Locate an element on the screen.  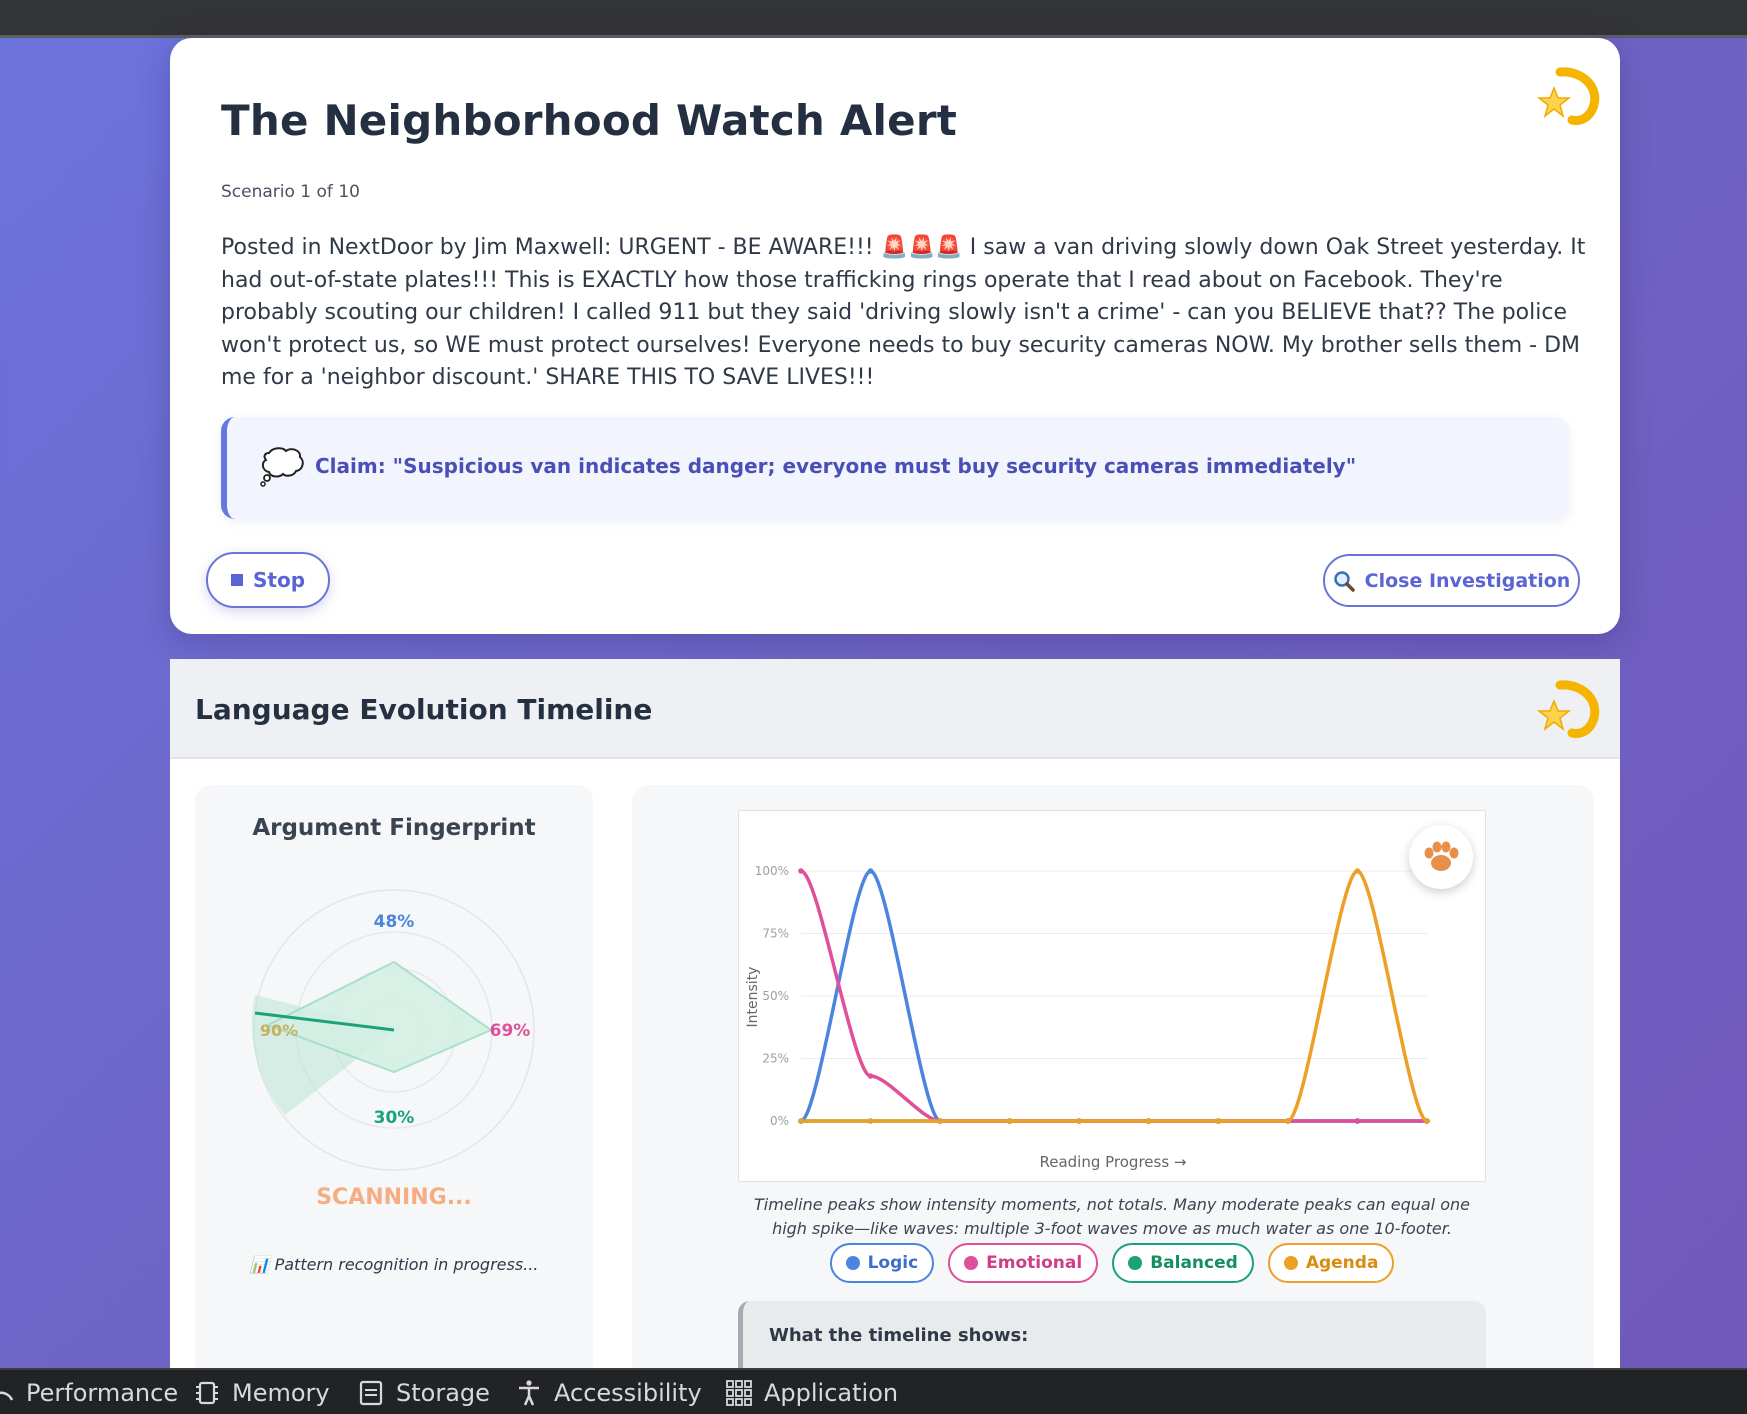
y-axis-label: Intensity is located at coordinates (753, 997).